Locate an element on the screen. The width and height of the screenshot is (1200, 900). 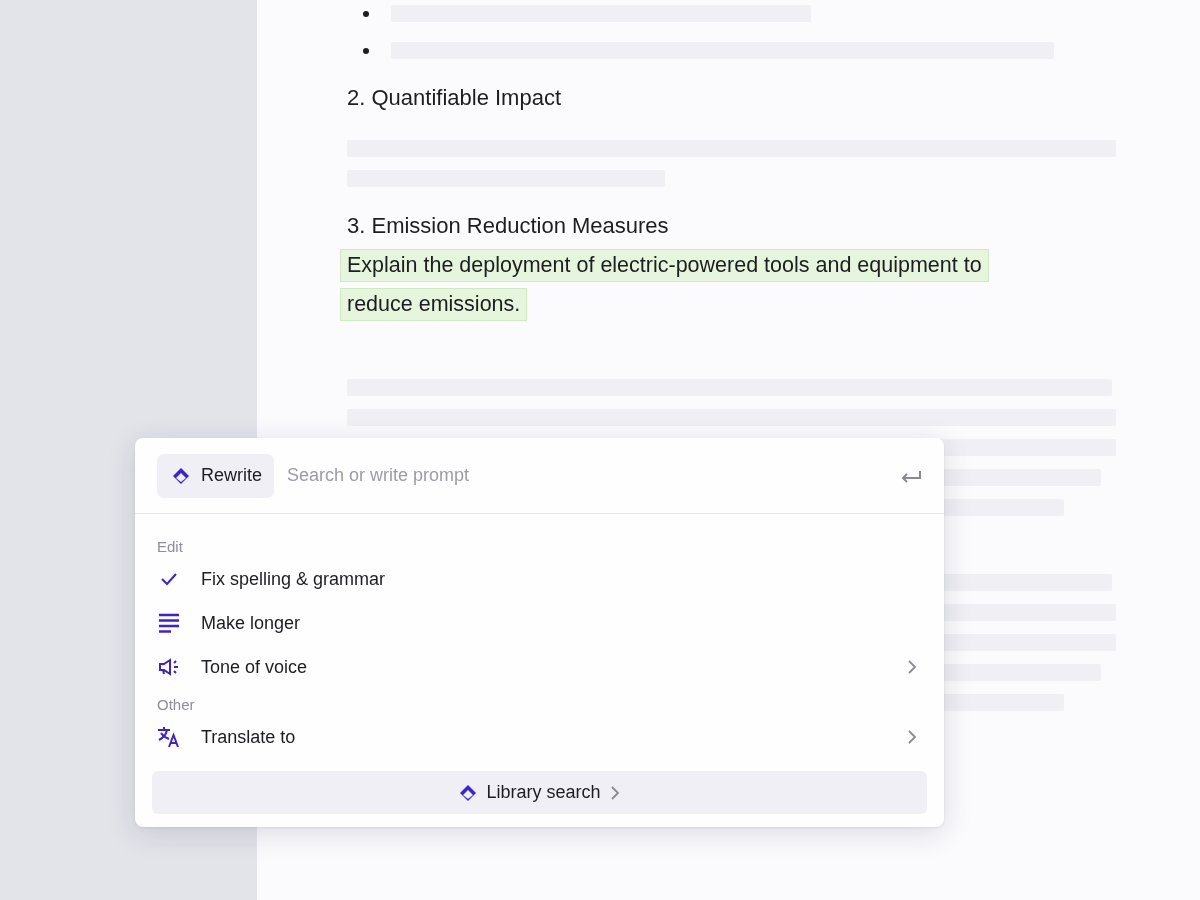
menu-item: Fix spelling & grammar is located at coordinates (539, 579).